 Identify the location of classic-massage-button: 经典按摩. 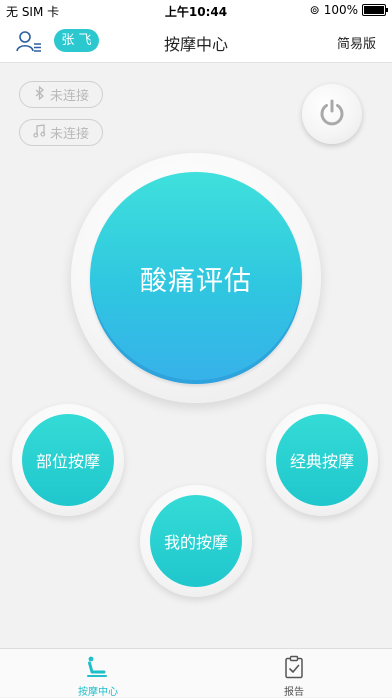
(322, 460).